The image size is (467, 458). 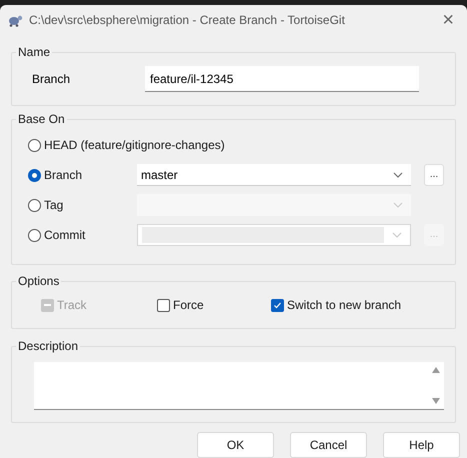 What do you see at coordinates (448, 20) in the screenshot?
I see `close-button: ×` at bounding box center [448, 20].